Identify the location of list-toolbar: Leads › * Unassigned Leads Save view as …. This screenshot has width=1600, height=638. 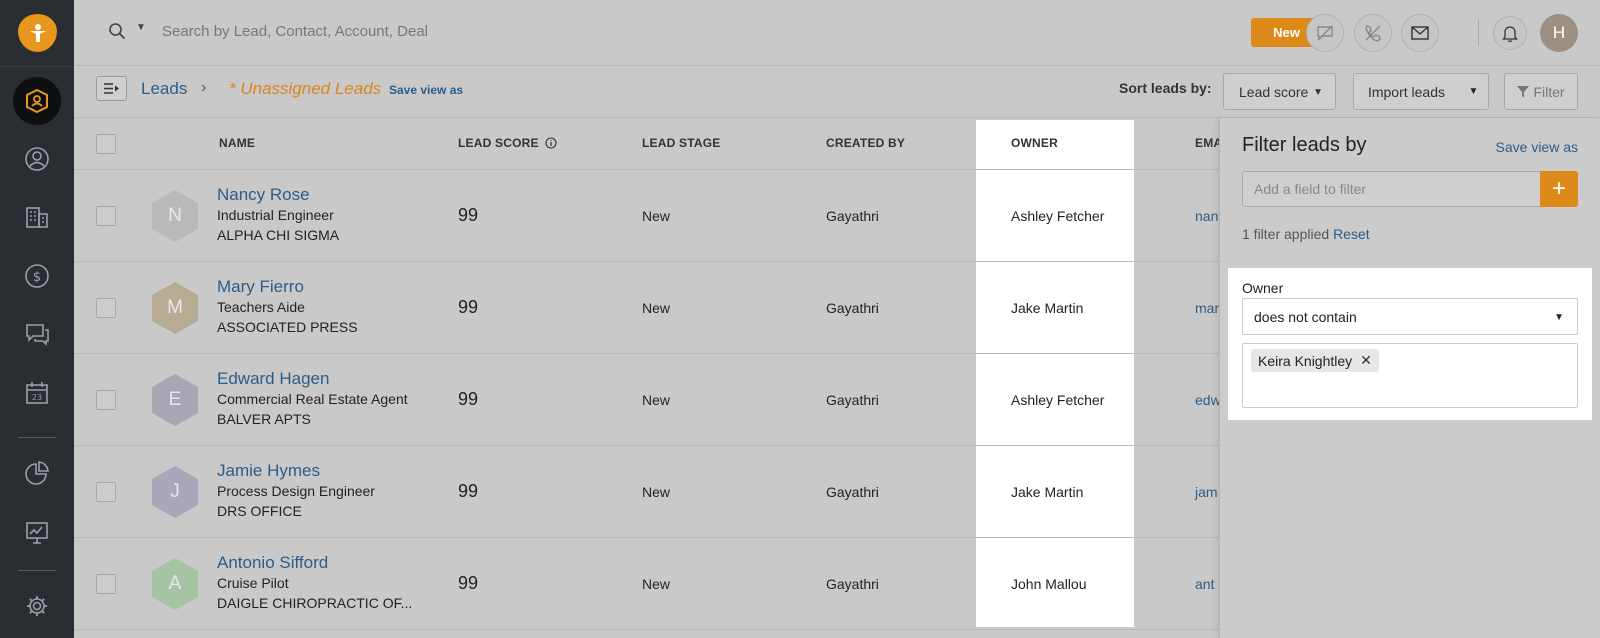
(837, 92).